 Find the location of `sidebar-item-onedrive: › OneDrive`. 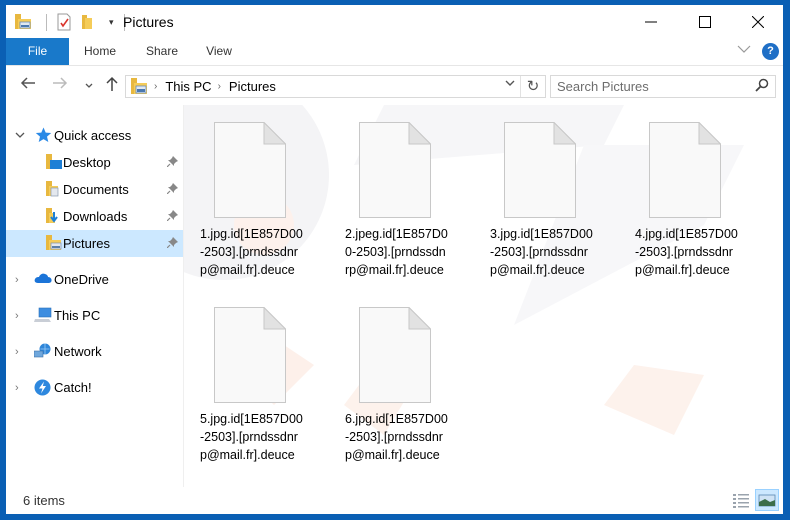

sidebar-item-onedrive: › OneDrive is located at coordinates (94, 279).